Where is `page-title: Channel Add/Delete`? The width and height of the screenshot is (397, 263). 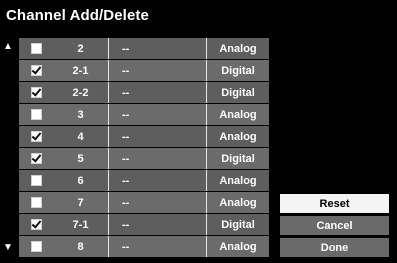
page-title: Channel Add/Delete is located at coordinates (77, 15).